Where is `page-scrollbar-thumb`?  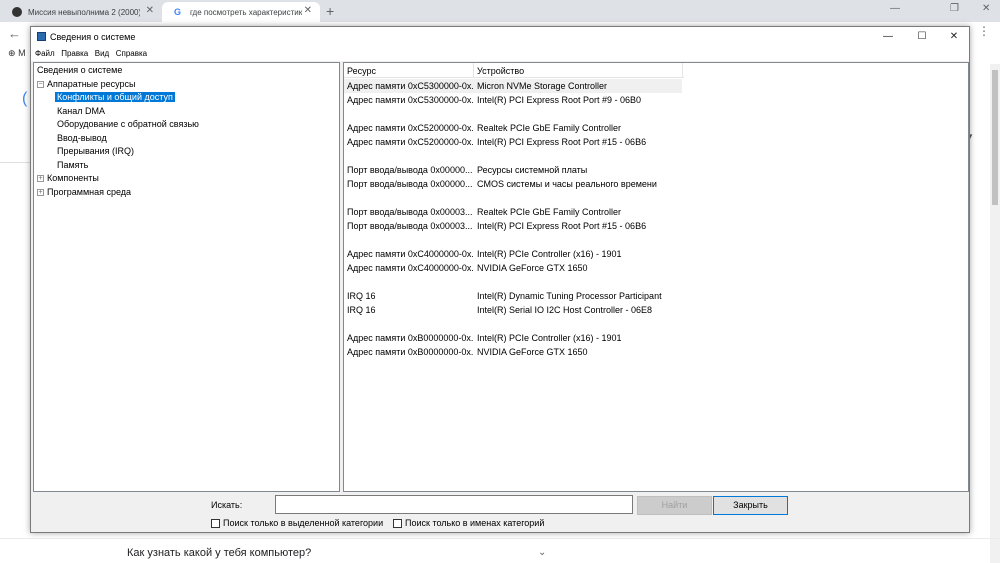 page-scrollbar-thumb is located at coordinates (995, 137).